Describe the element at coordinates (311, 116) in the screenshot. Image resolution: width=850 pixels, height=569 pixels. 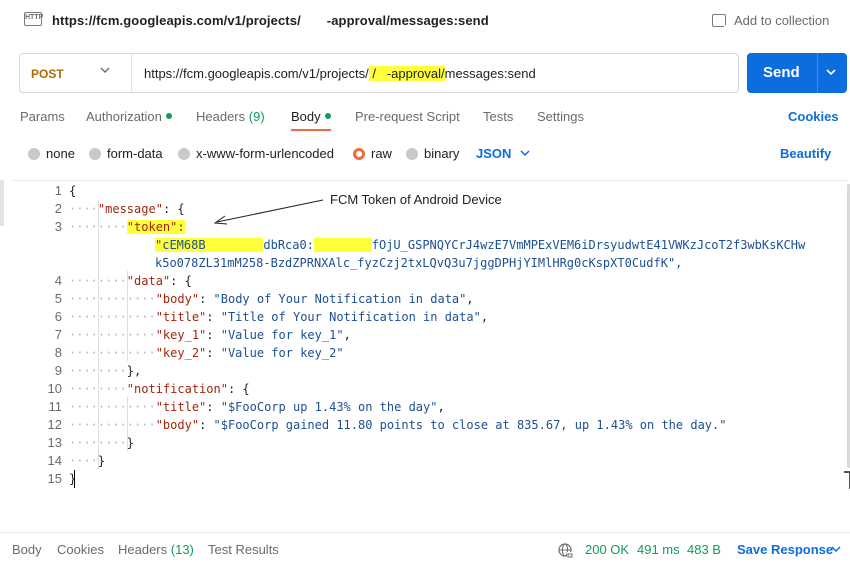
I see `tab-body: Body` at that location.